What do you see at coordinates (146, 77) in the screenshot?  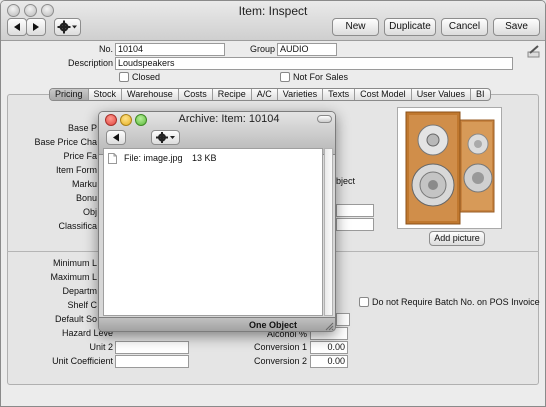 I see `closed-label: Closed` at bounding box center [146, 77].